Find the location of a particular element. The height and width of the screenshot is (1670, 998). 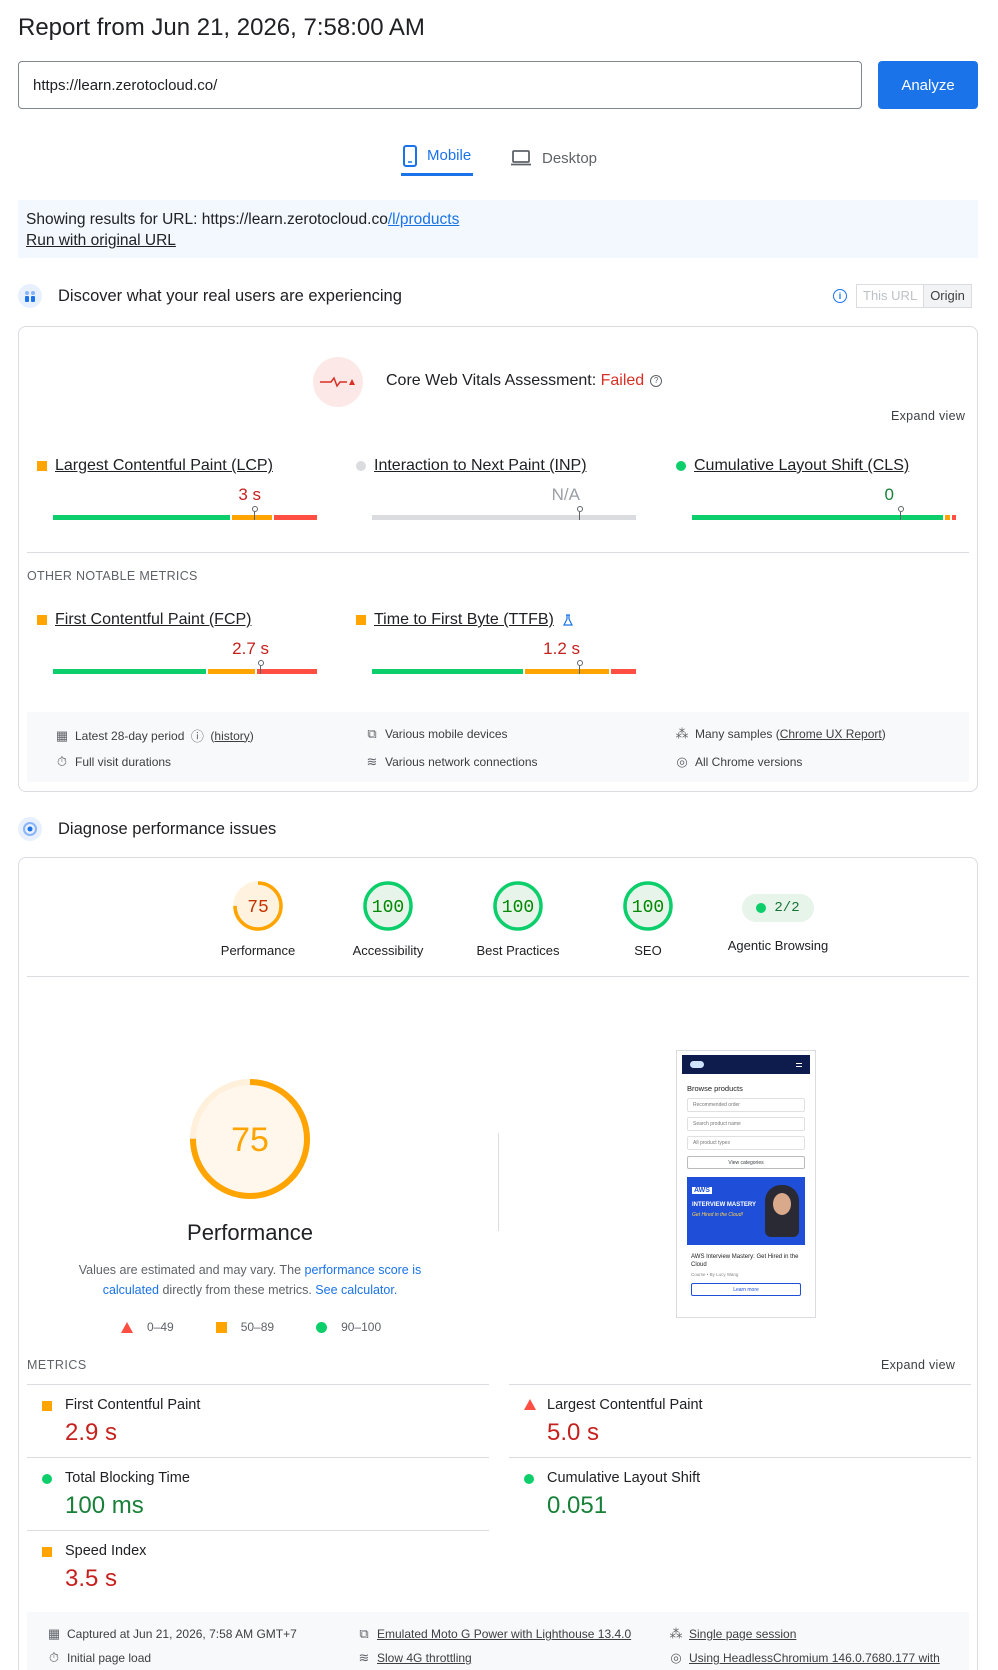

url-input is located at coordinates (440, 85).